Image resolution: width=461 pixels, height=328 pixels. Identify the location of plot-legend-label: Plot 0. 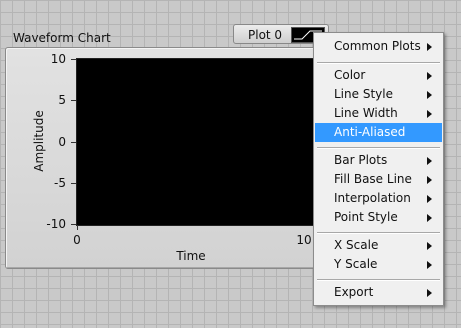
(265, 35).